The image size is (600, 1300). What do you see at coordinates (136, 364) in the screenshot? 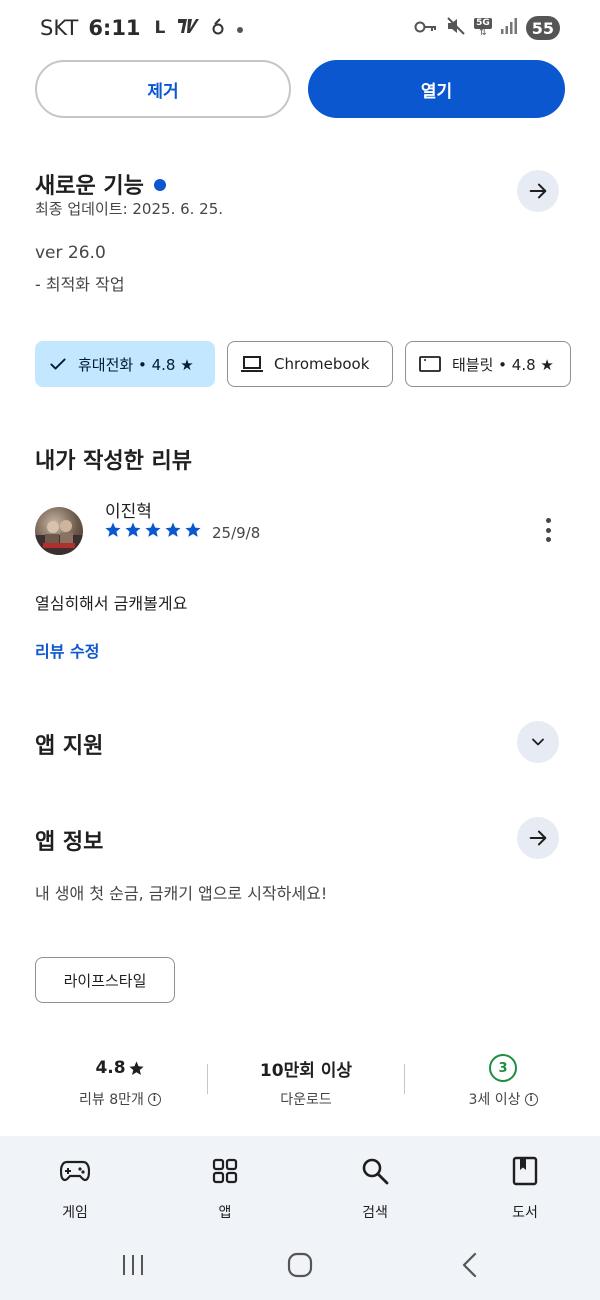
I see `chip-phone-label: 휴대전화 • 4.8 ★` at bounding box center [136, 364].